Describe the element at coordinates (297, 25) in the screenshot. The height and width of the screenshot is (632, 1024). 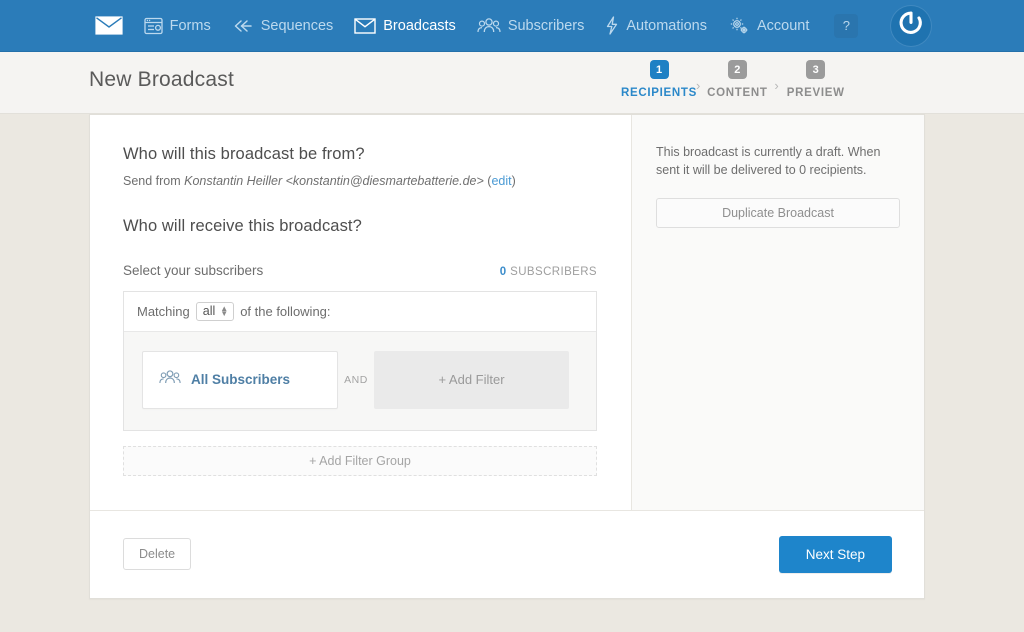
I see `nav-label-sequences: Sequences` at that location.